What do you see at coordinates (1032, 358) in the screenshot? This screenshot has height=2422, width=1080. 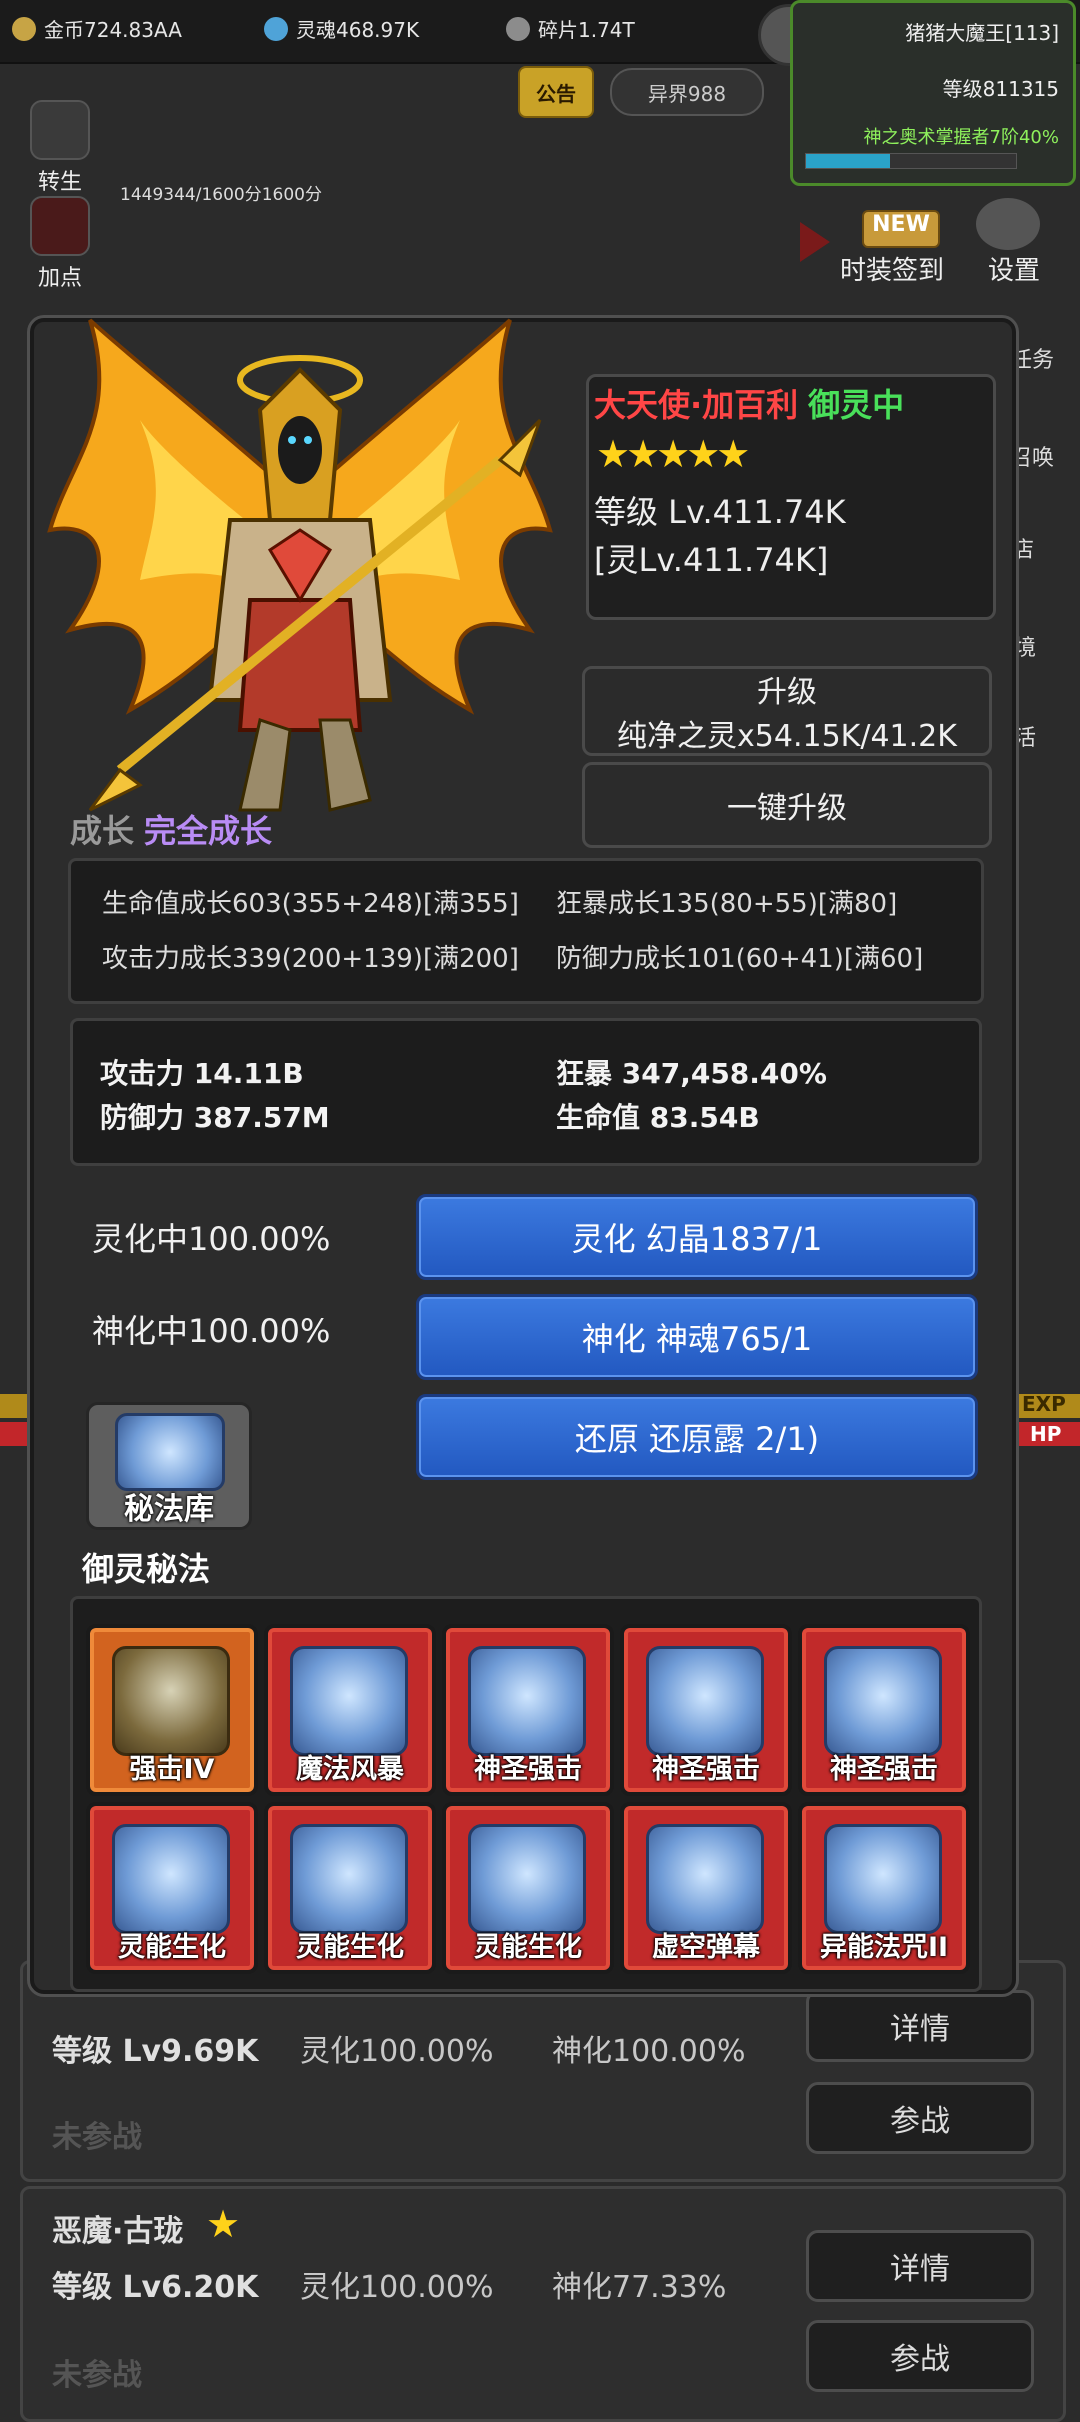 I see `task-side-label: 任务` at bounding box center [1032, 358].